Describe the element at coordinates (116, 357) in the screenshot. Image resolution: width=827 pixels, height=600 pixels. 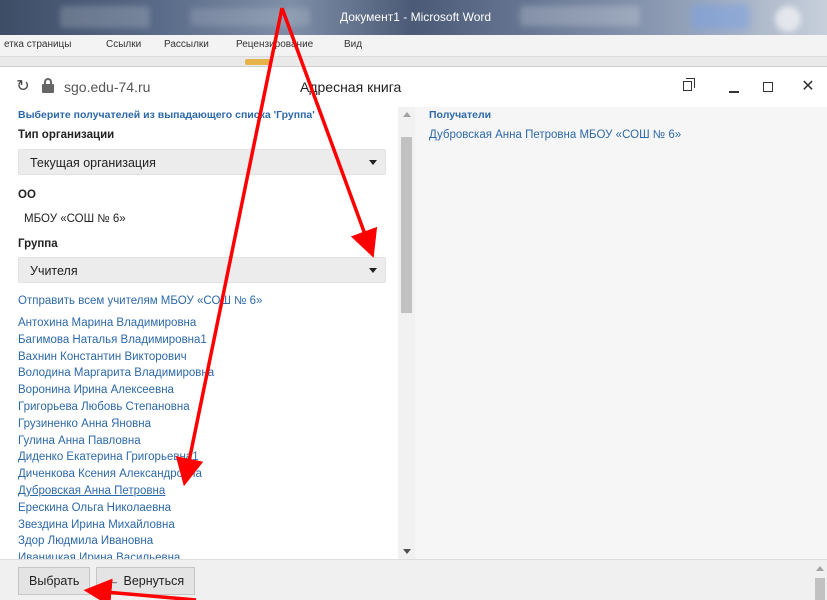
I see `person-link: Вахнин Константин Викторович` at that location.